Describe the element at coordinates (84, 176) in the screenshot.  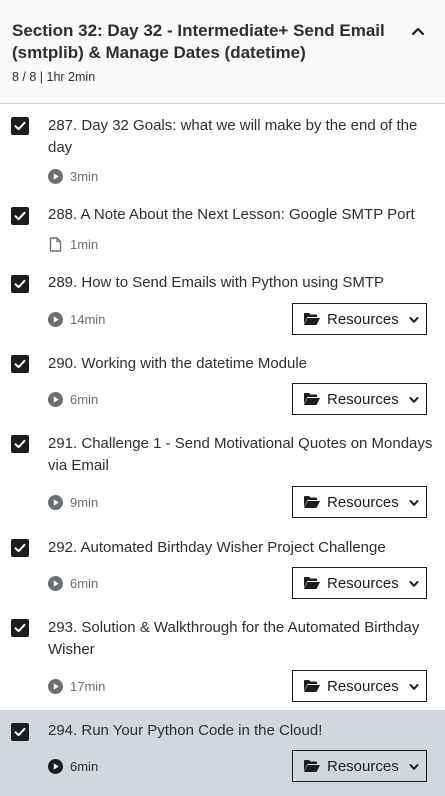
I see `lecture-duration: 3min` at that location.